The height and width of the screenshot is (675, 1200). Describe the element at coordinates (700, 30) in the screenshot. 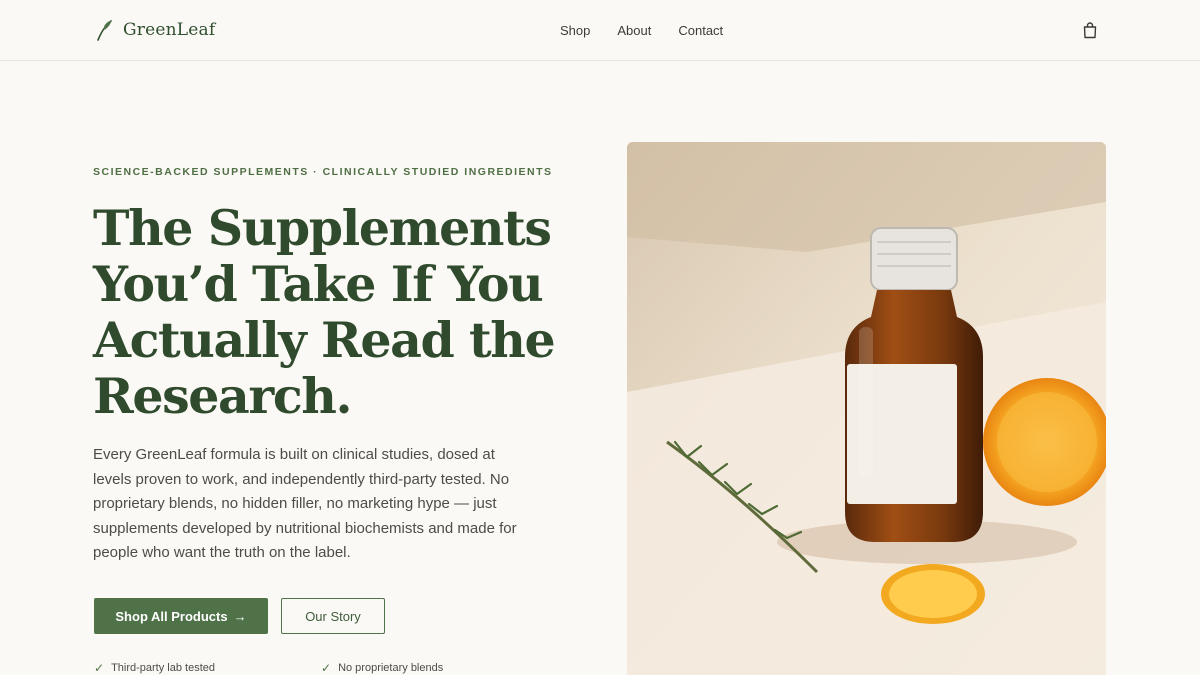

I see `nav-link-contact: Contact` at that location.